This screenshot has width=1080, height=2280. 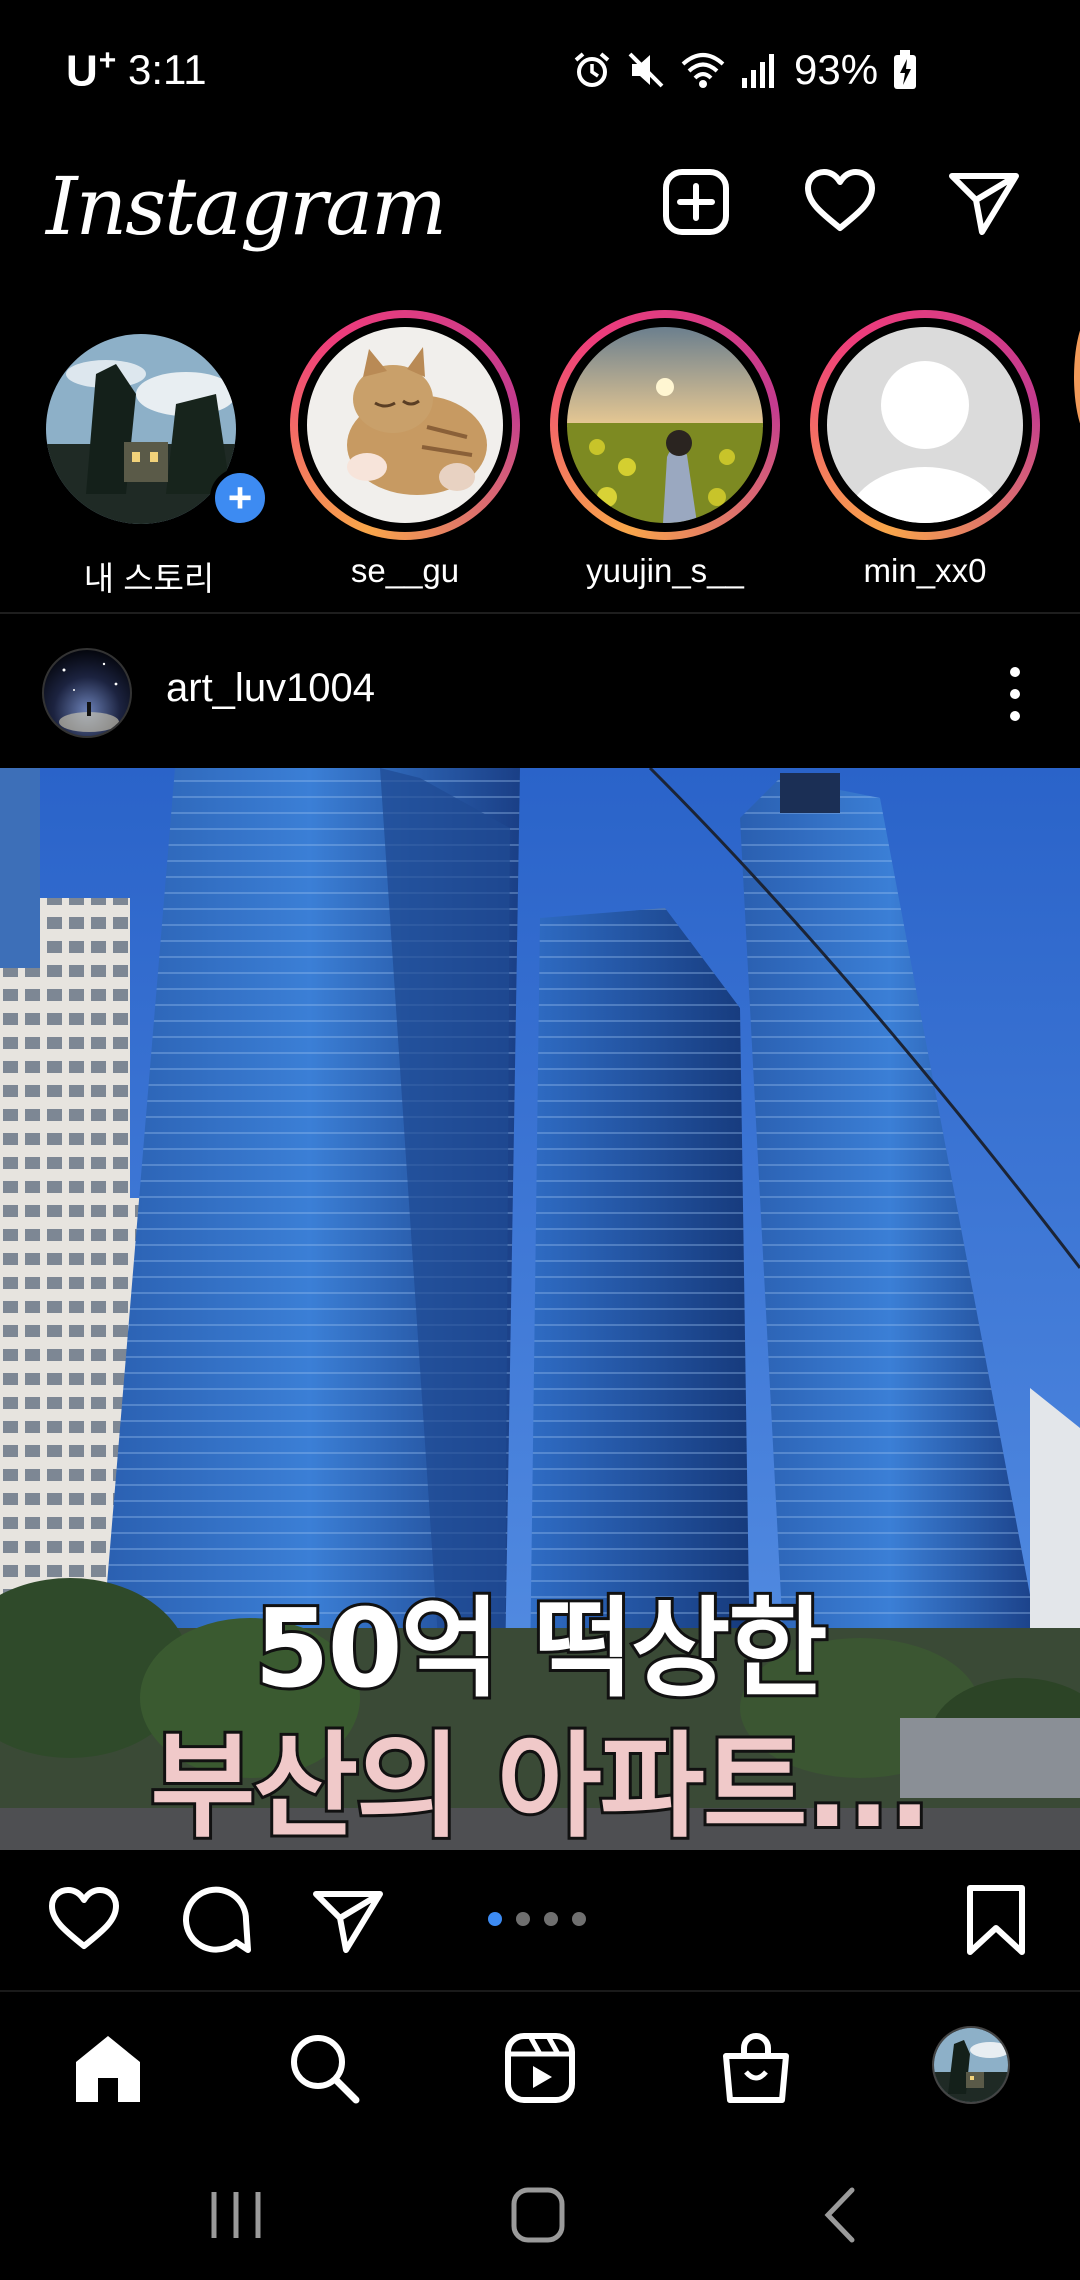 I want to click on shop-icon, so click(x=756, y=2068).